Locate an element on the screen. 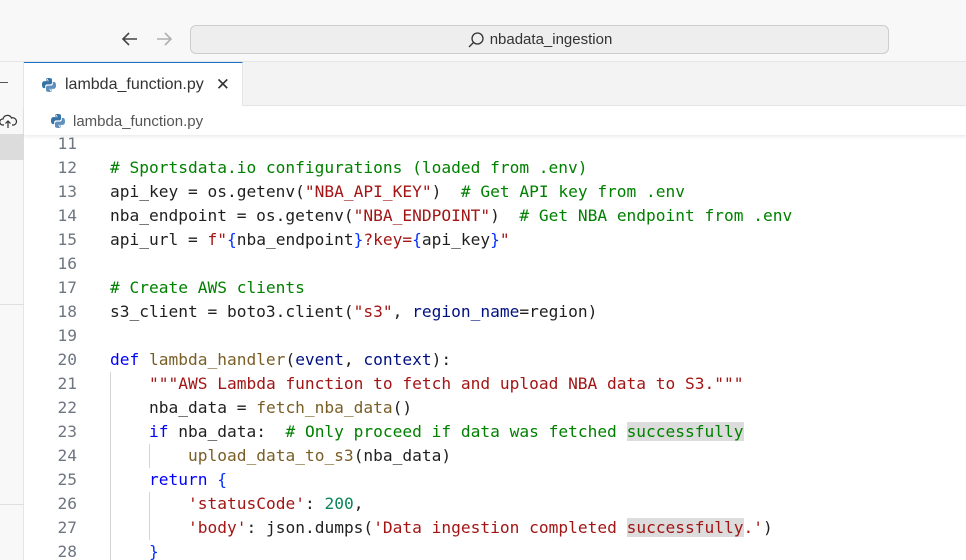  python-file-icon is located at coordinates (58, 121).